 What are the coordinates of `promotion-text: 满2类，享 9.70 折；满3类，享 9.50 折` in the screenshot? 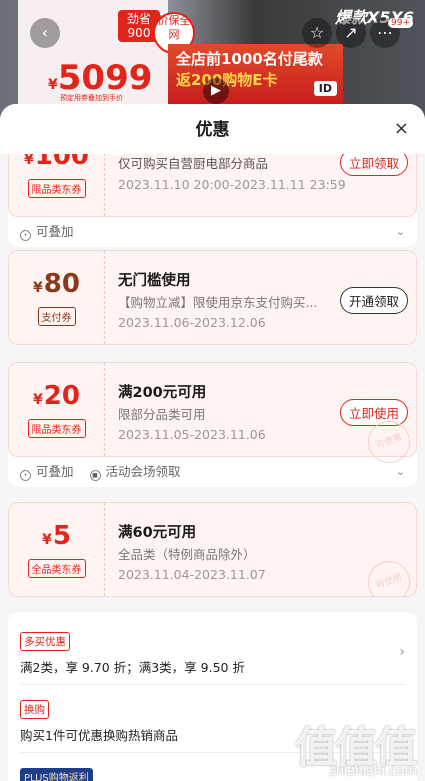 It's located at (132, 667).